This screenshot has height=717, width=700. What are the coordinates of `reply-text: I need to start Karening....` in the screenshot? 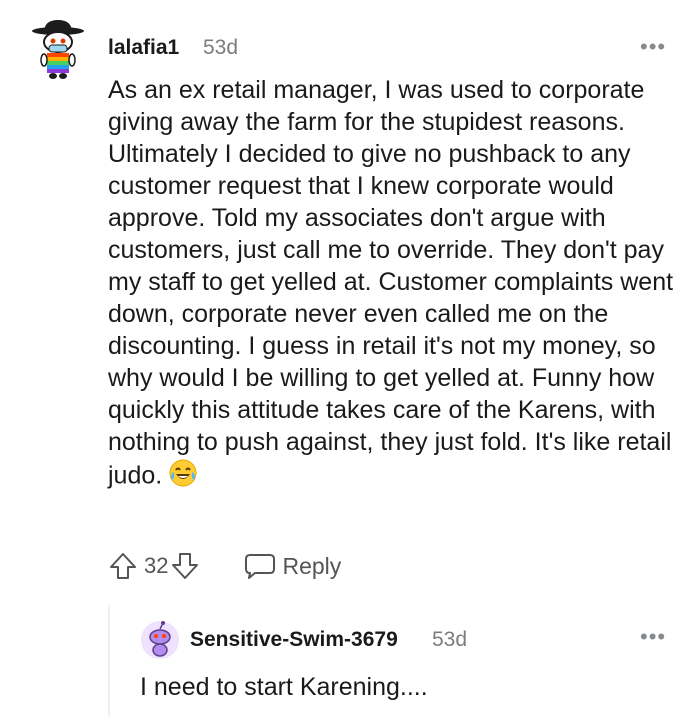 It's located at (284, 687).